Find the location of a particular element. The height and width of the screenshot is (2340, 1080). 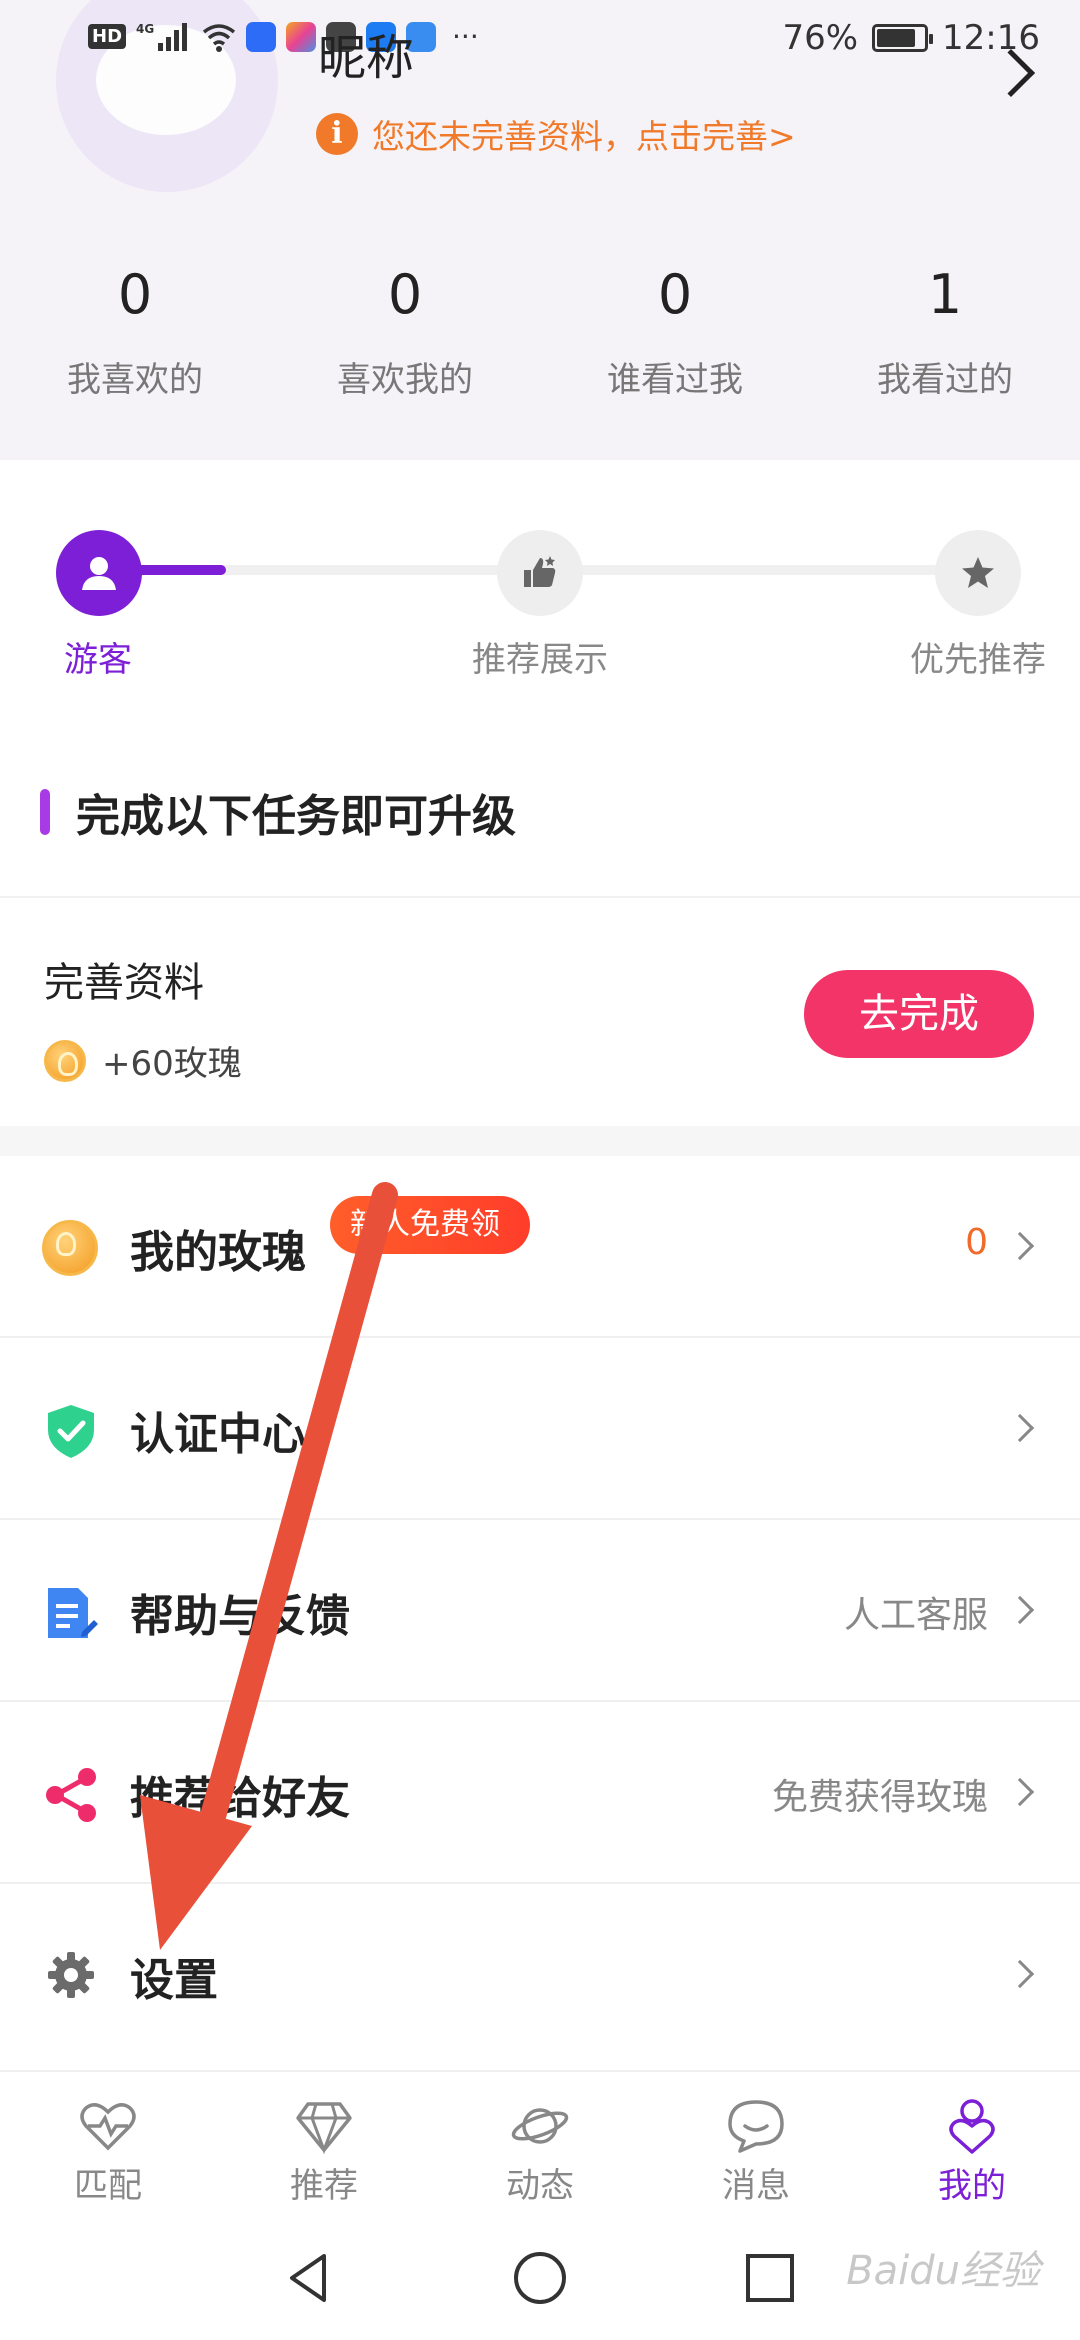

task-reward: +60玫瑰 is located at coordinates (143, 1060).